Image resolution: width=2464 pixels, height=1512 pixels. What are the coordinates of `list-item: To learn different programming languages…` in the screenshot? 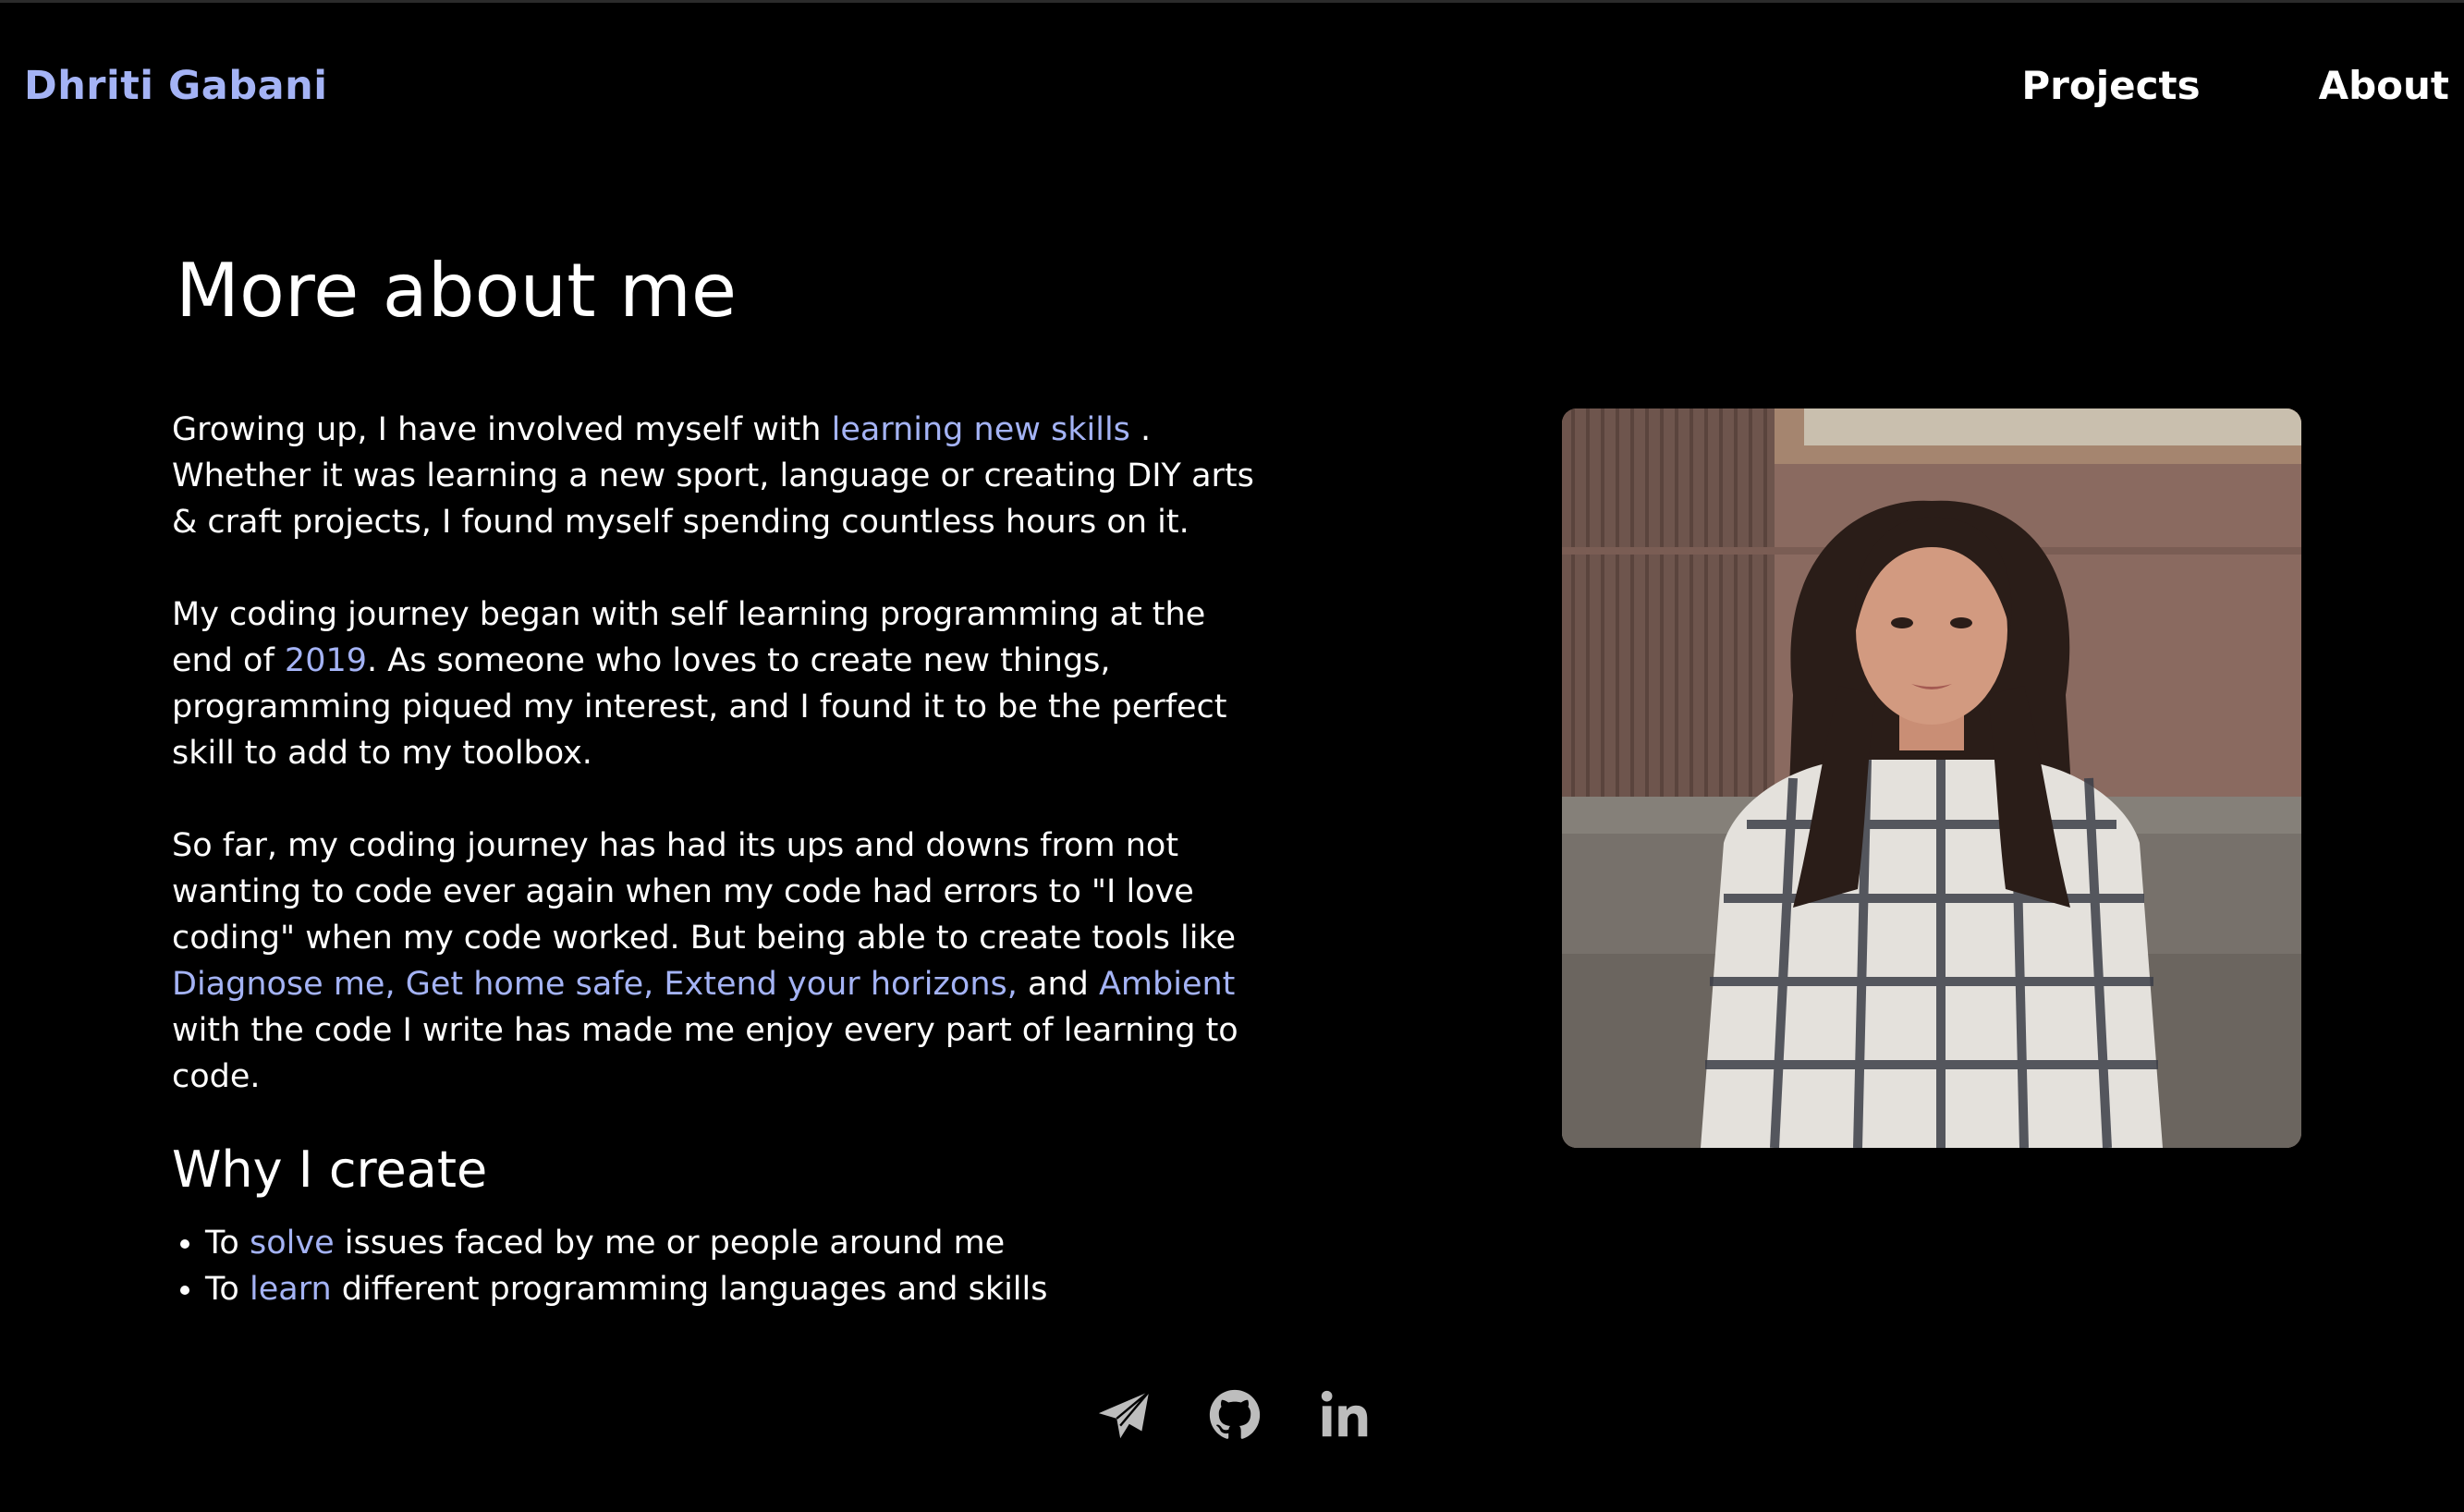 It's located at (626, 1289).